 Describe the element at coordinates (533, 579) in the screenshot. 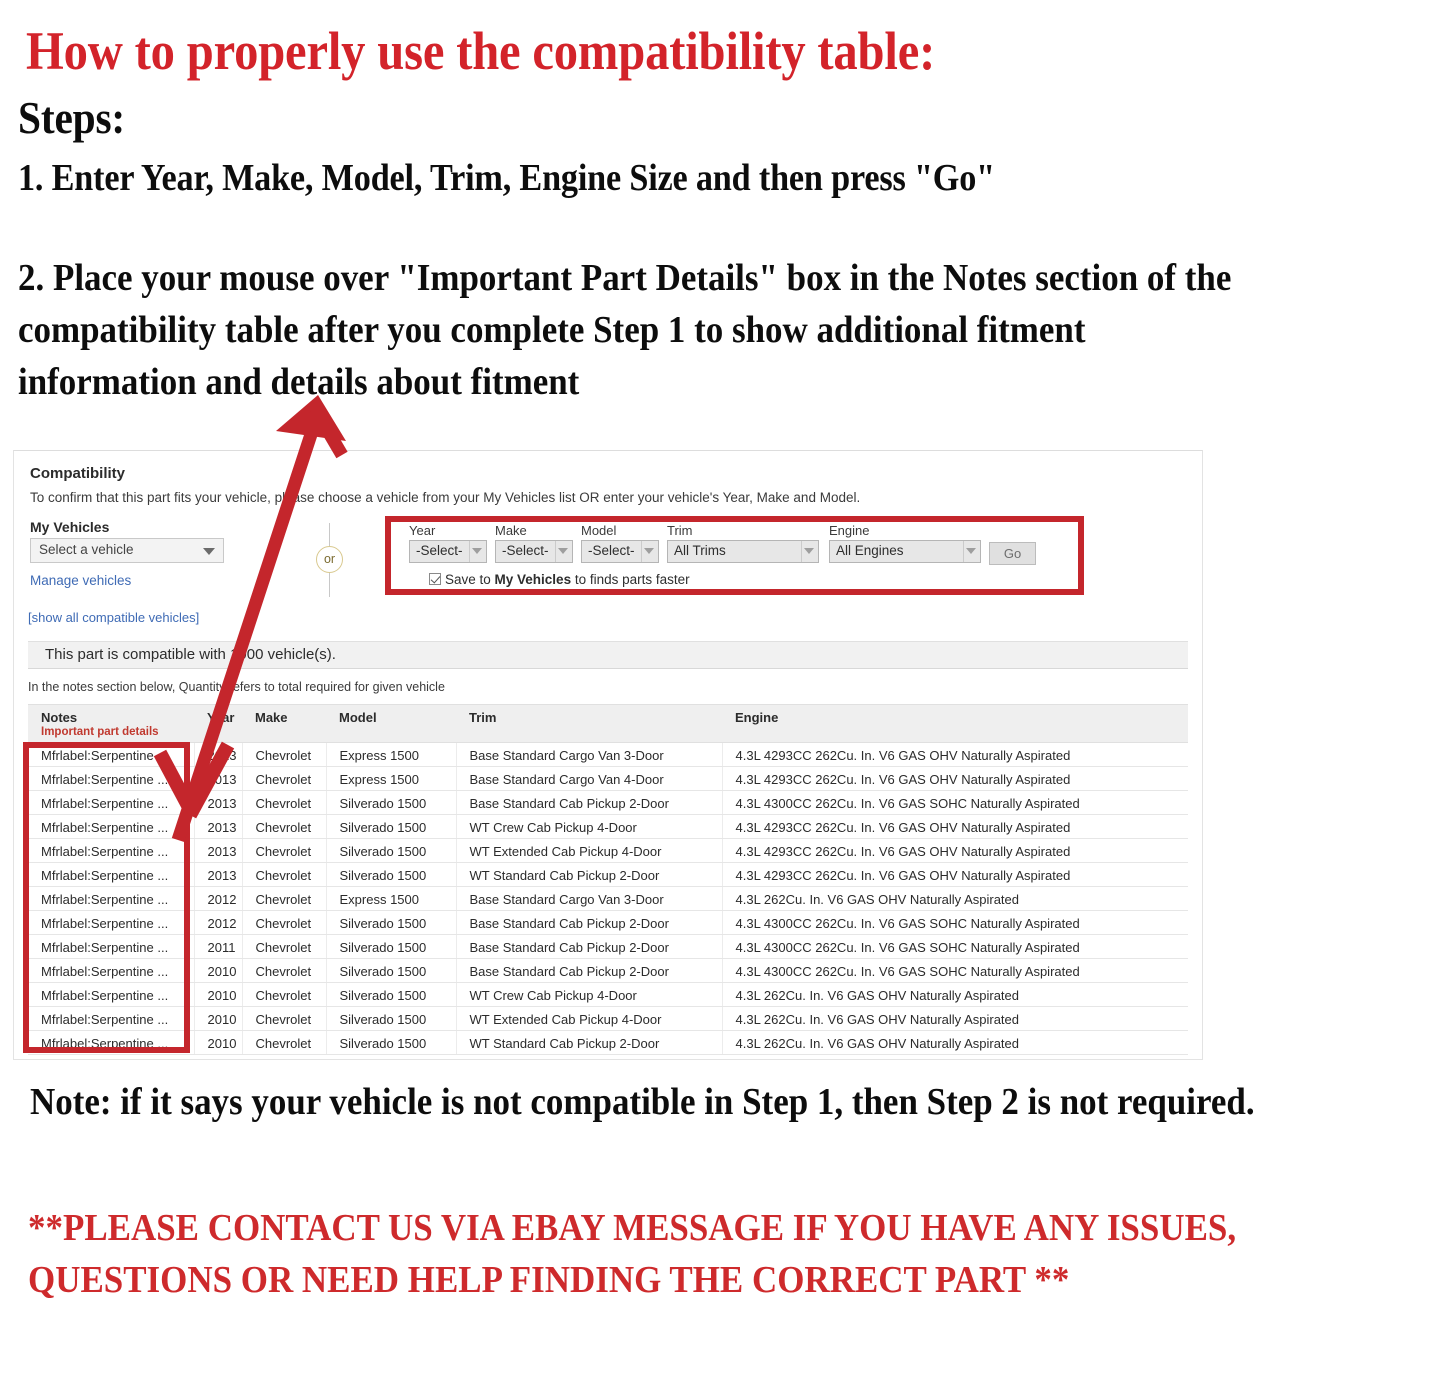

I see `save-bold-text: My Vehicles` at that location.